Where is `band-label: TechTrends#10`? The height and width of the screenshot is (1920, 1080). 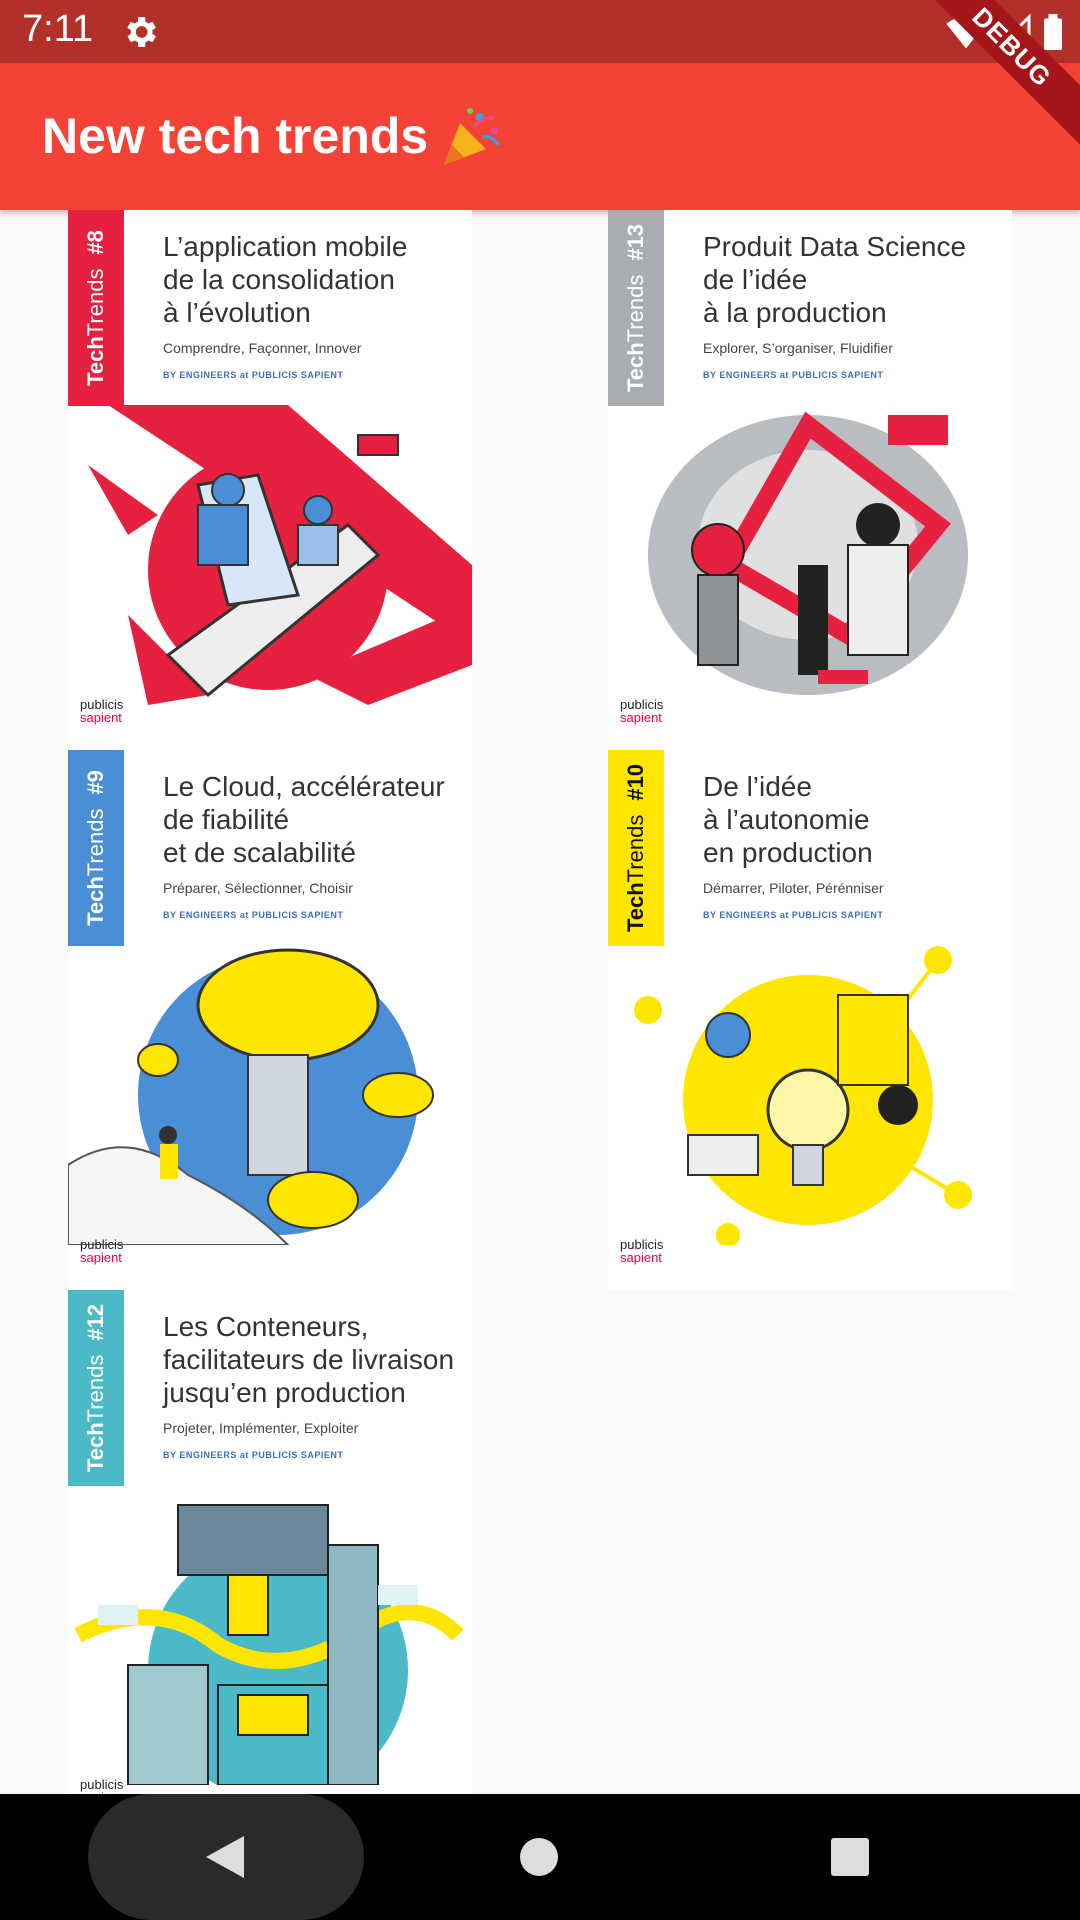
band-label: TechTrends#10 is located at coordinates (635, 848).